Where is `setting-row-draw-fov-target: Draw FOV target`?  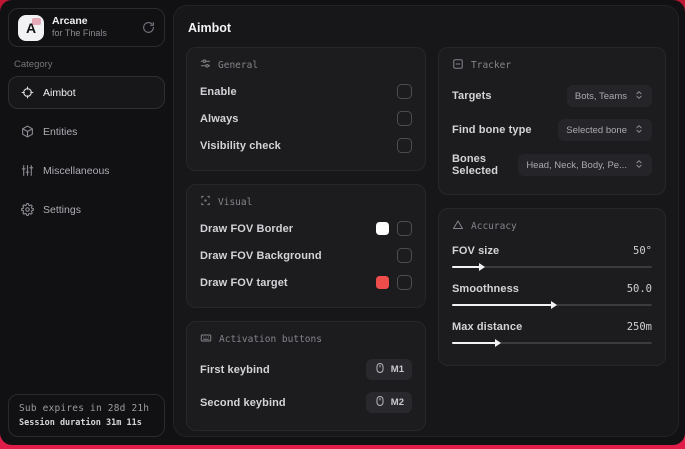
setting-row-draw-fov-target: Draw FOV target is located at coordinates (306, 282).